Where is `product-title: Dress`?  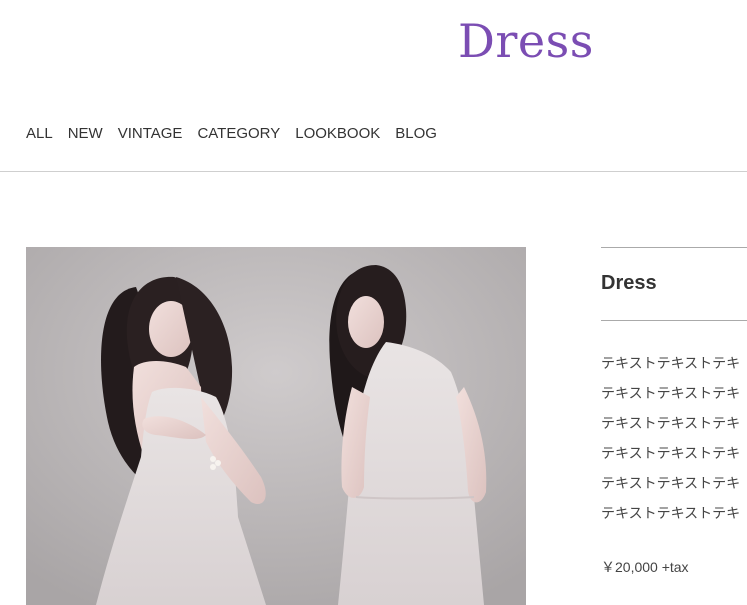 product-title: Dress is located at coordinates (629, 283).